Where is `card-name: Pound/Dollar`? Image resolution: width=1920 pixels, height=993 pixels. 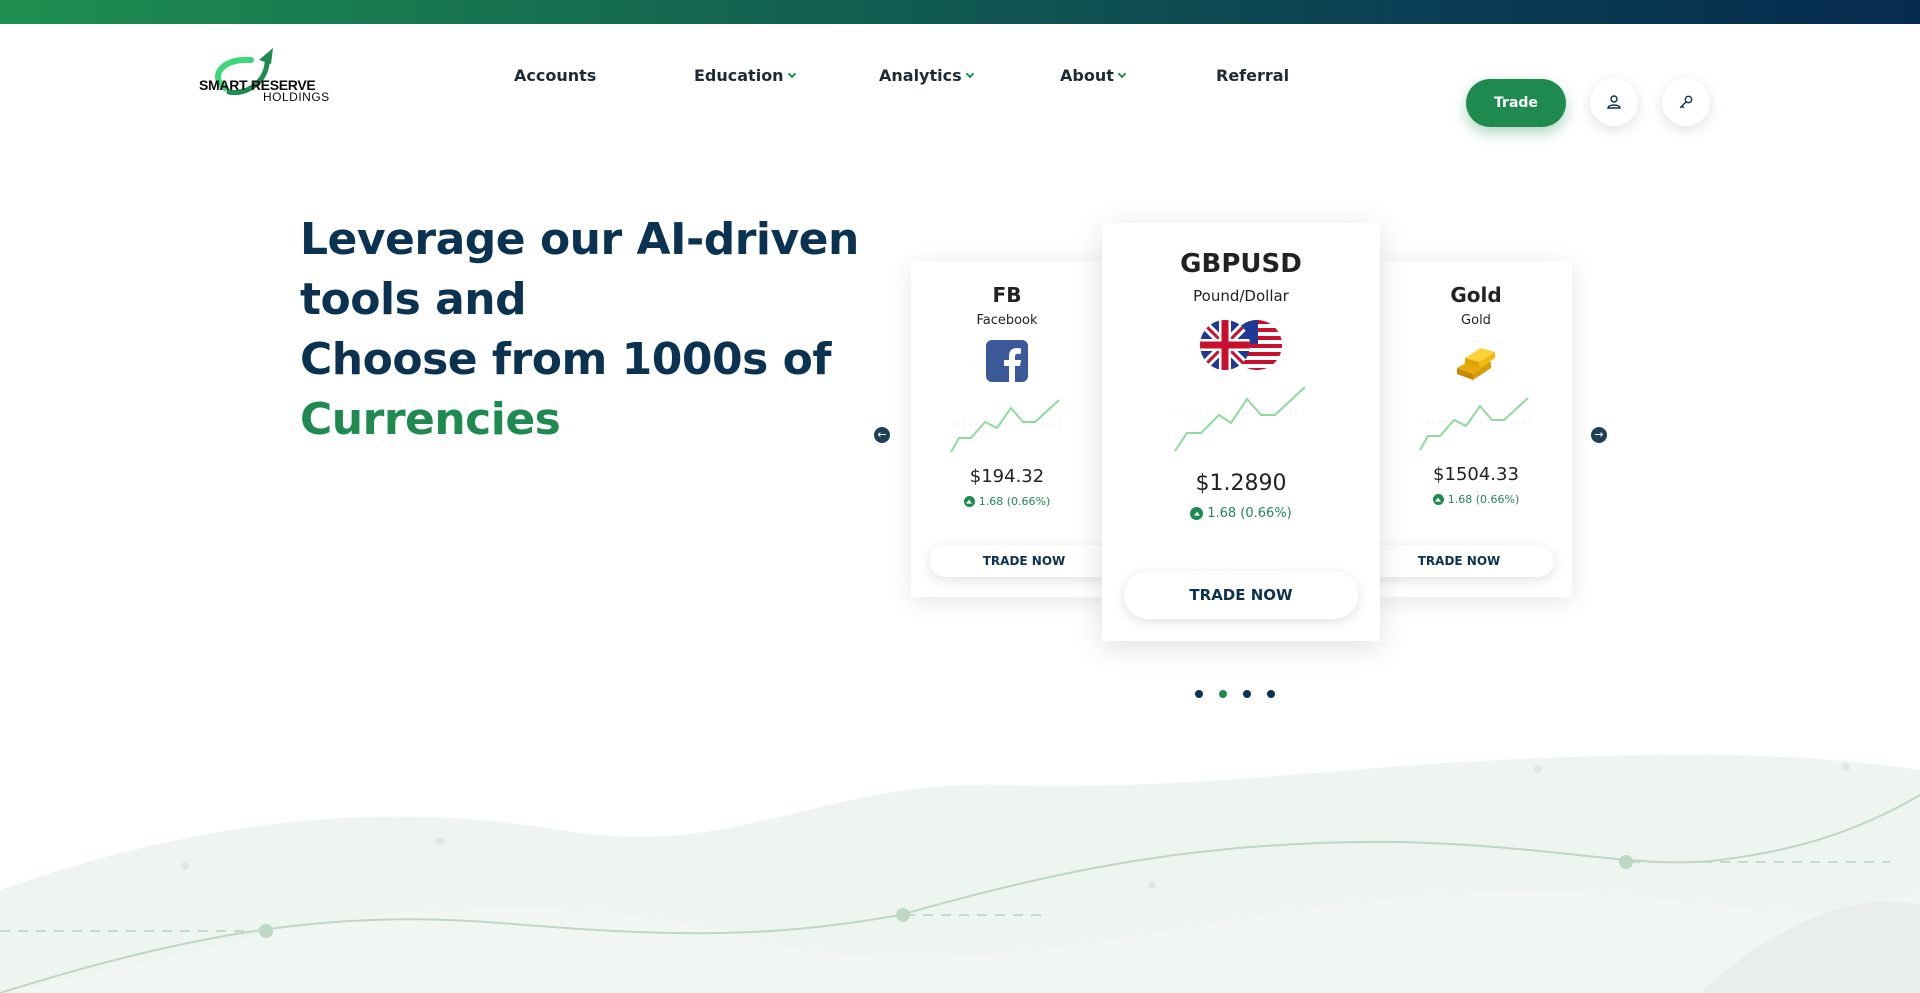
card-name: Pound/Dollar is located at coordinates (1241, 296).